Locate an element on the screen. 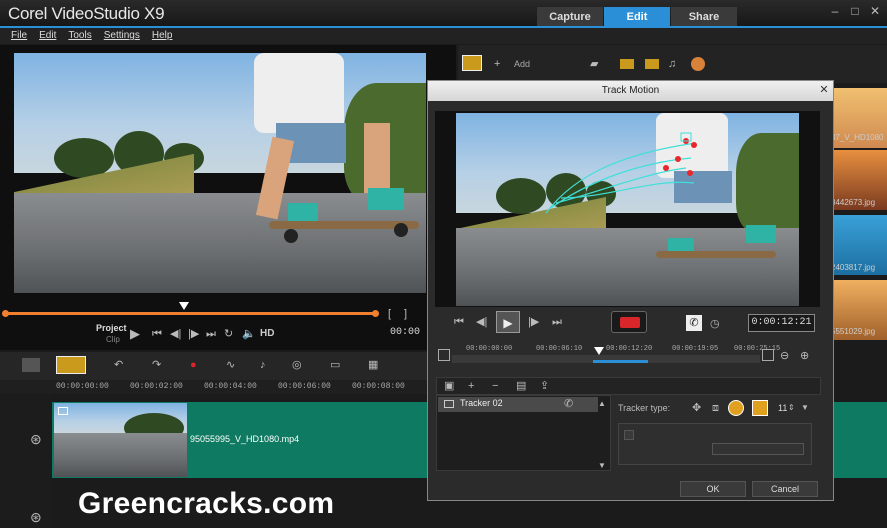 This screenshot has height=528, width=887. tracking-path is located at coordinates (621, 173).